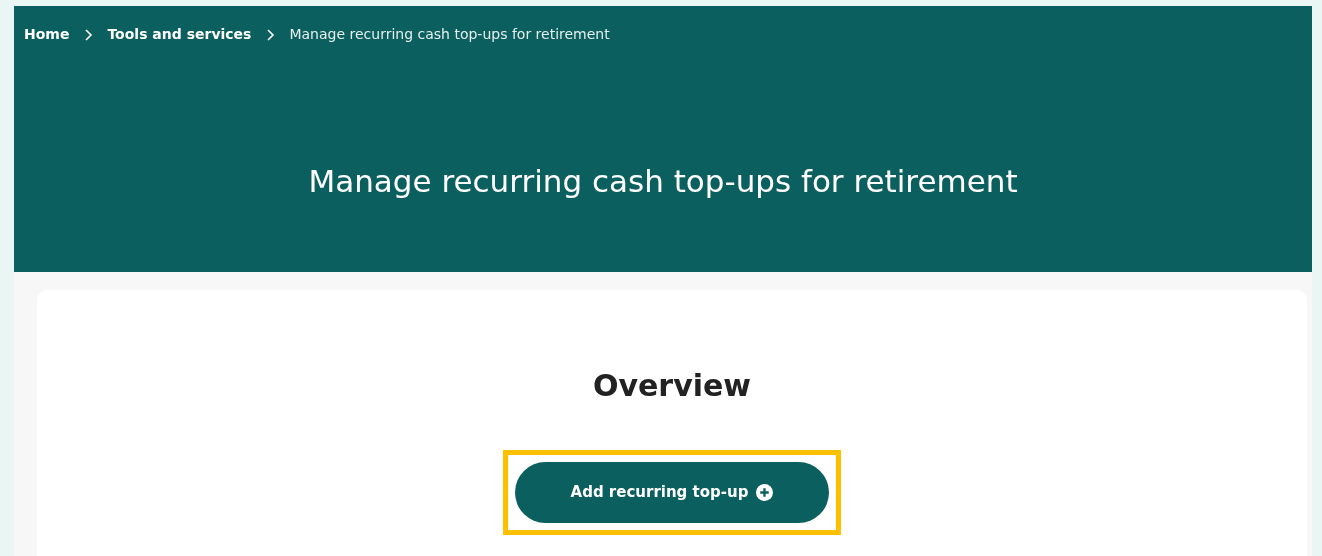 The width and height of the screenshot is (1322, 556). I want to click on section-heading: Overview, so click(672, 386).